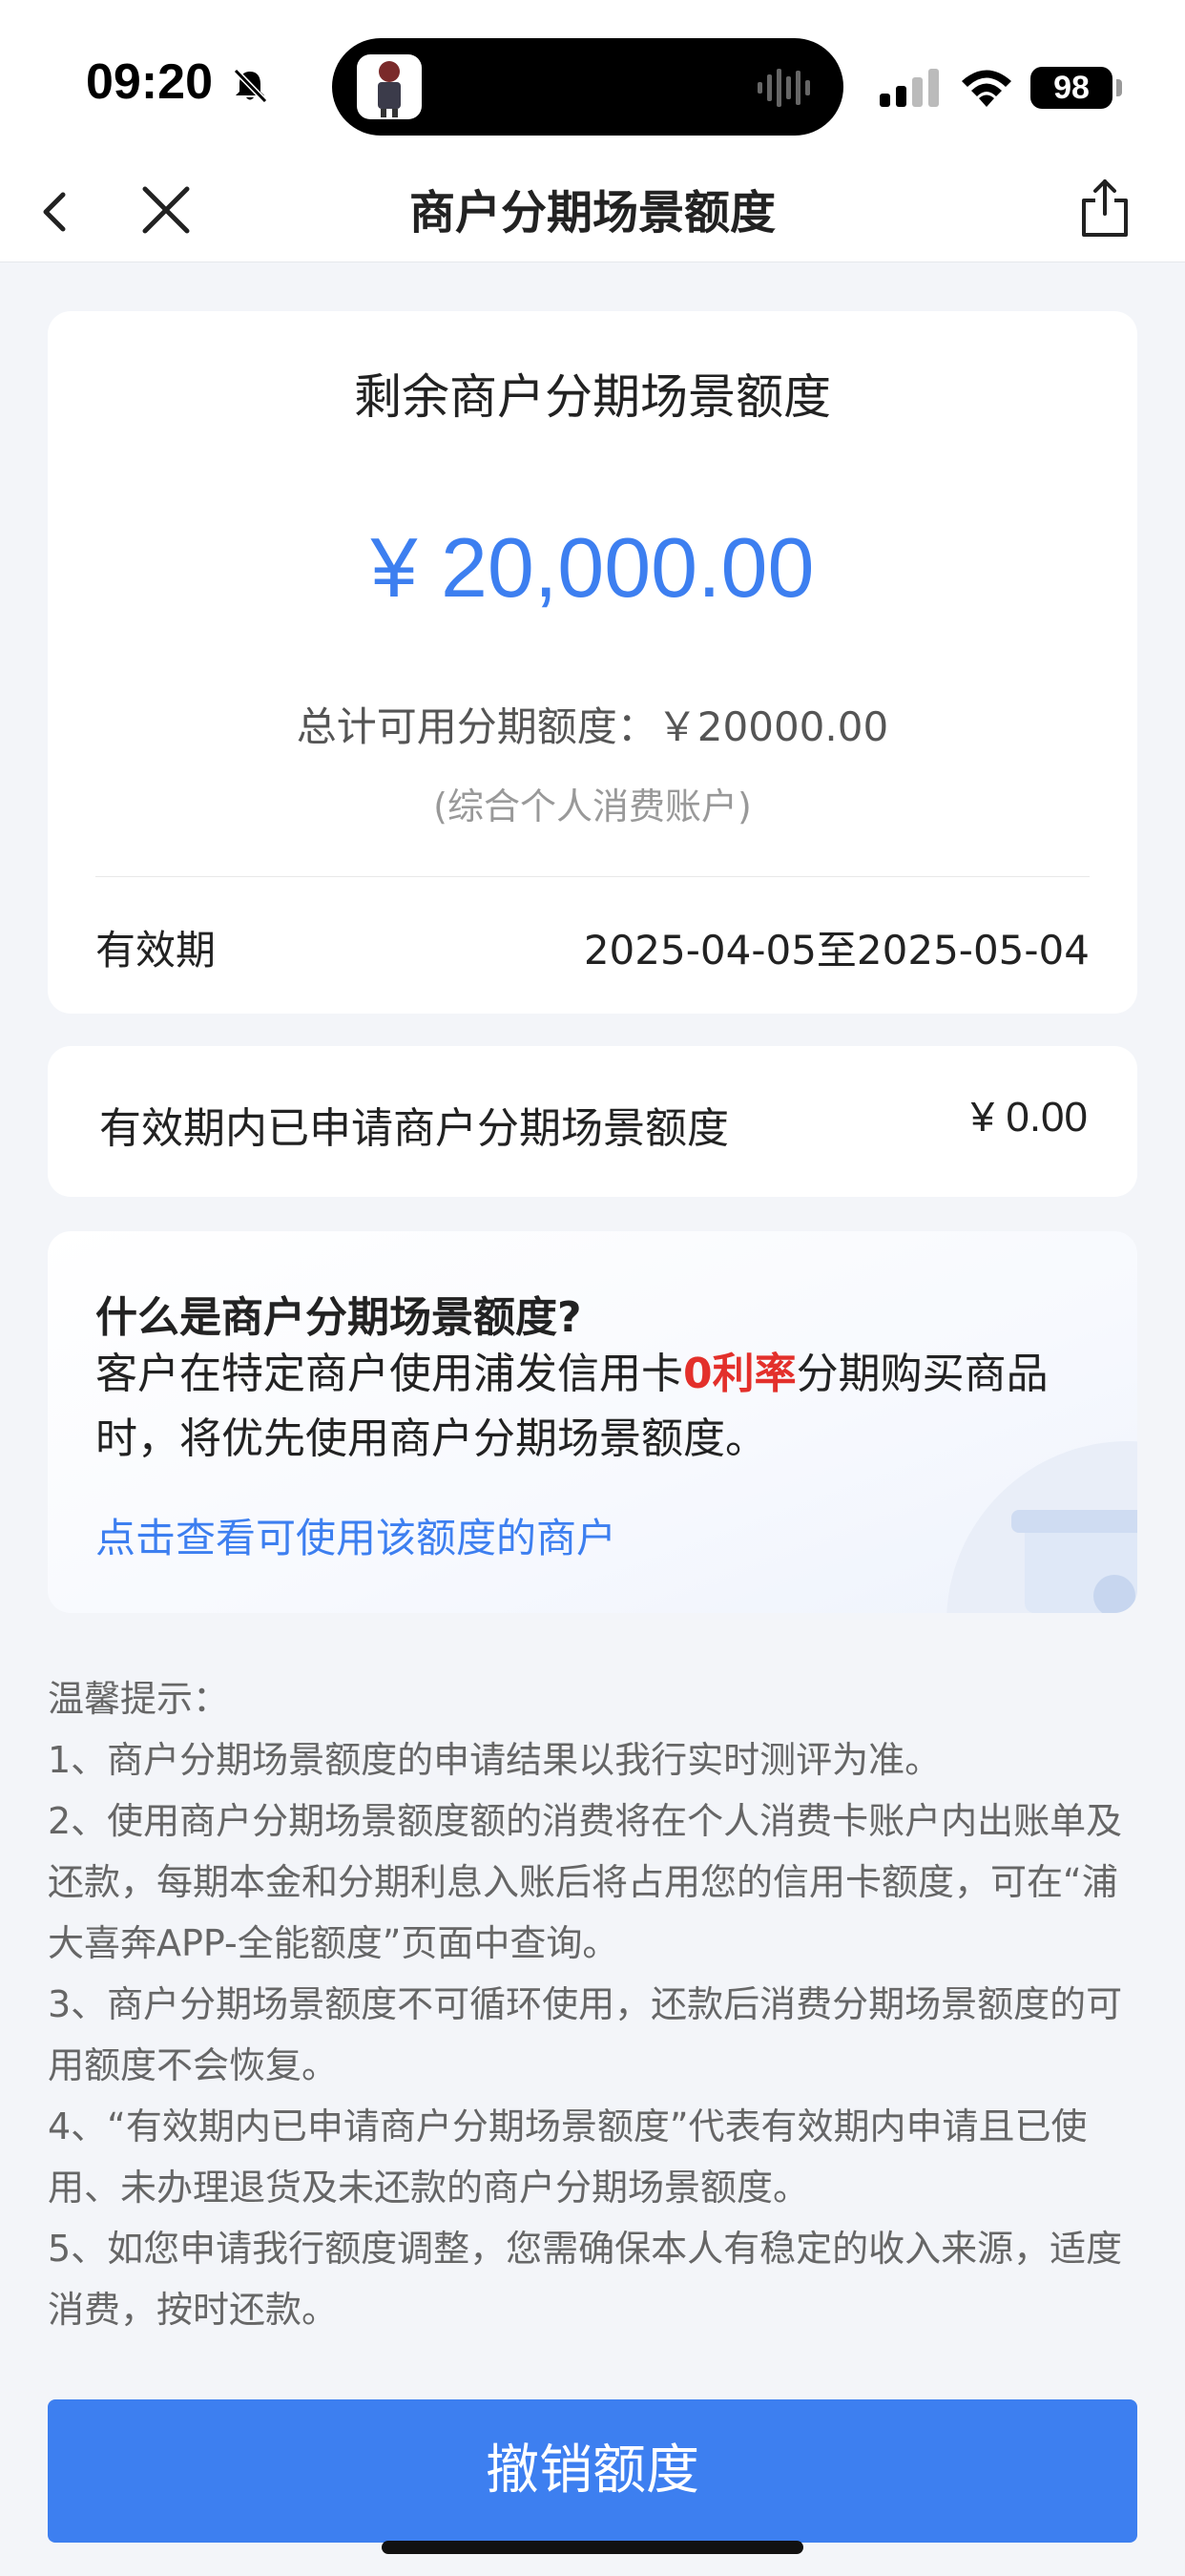  What do you see at coordinates (150, 82) in the screenshot?
I see `status-time: 09:20` at bounding box center [150, 82].